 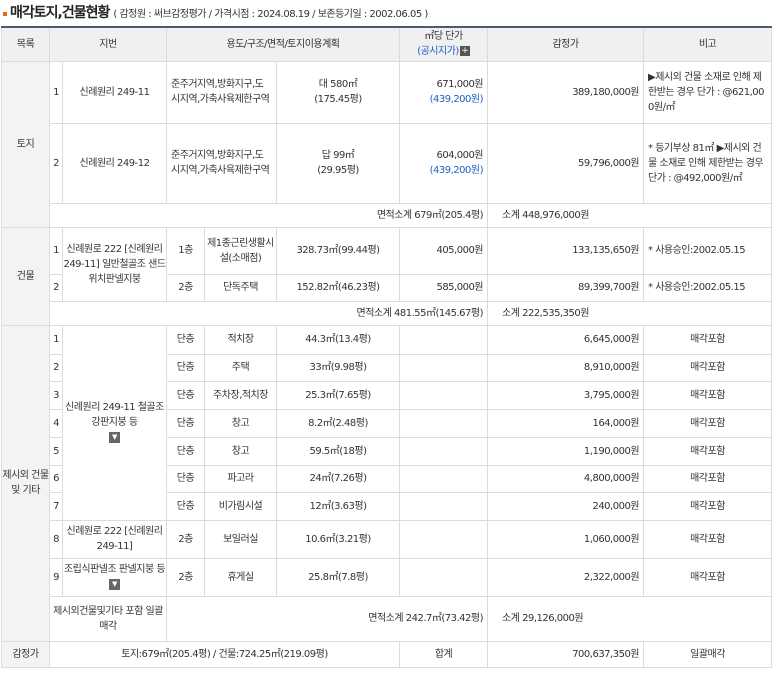 I want to click on unit-price: 671,000원 (439,200원), so click(x=444, y=92).